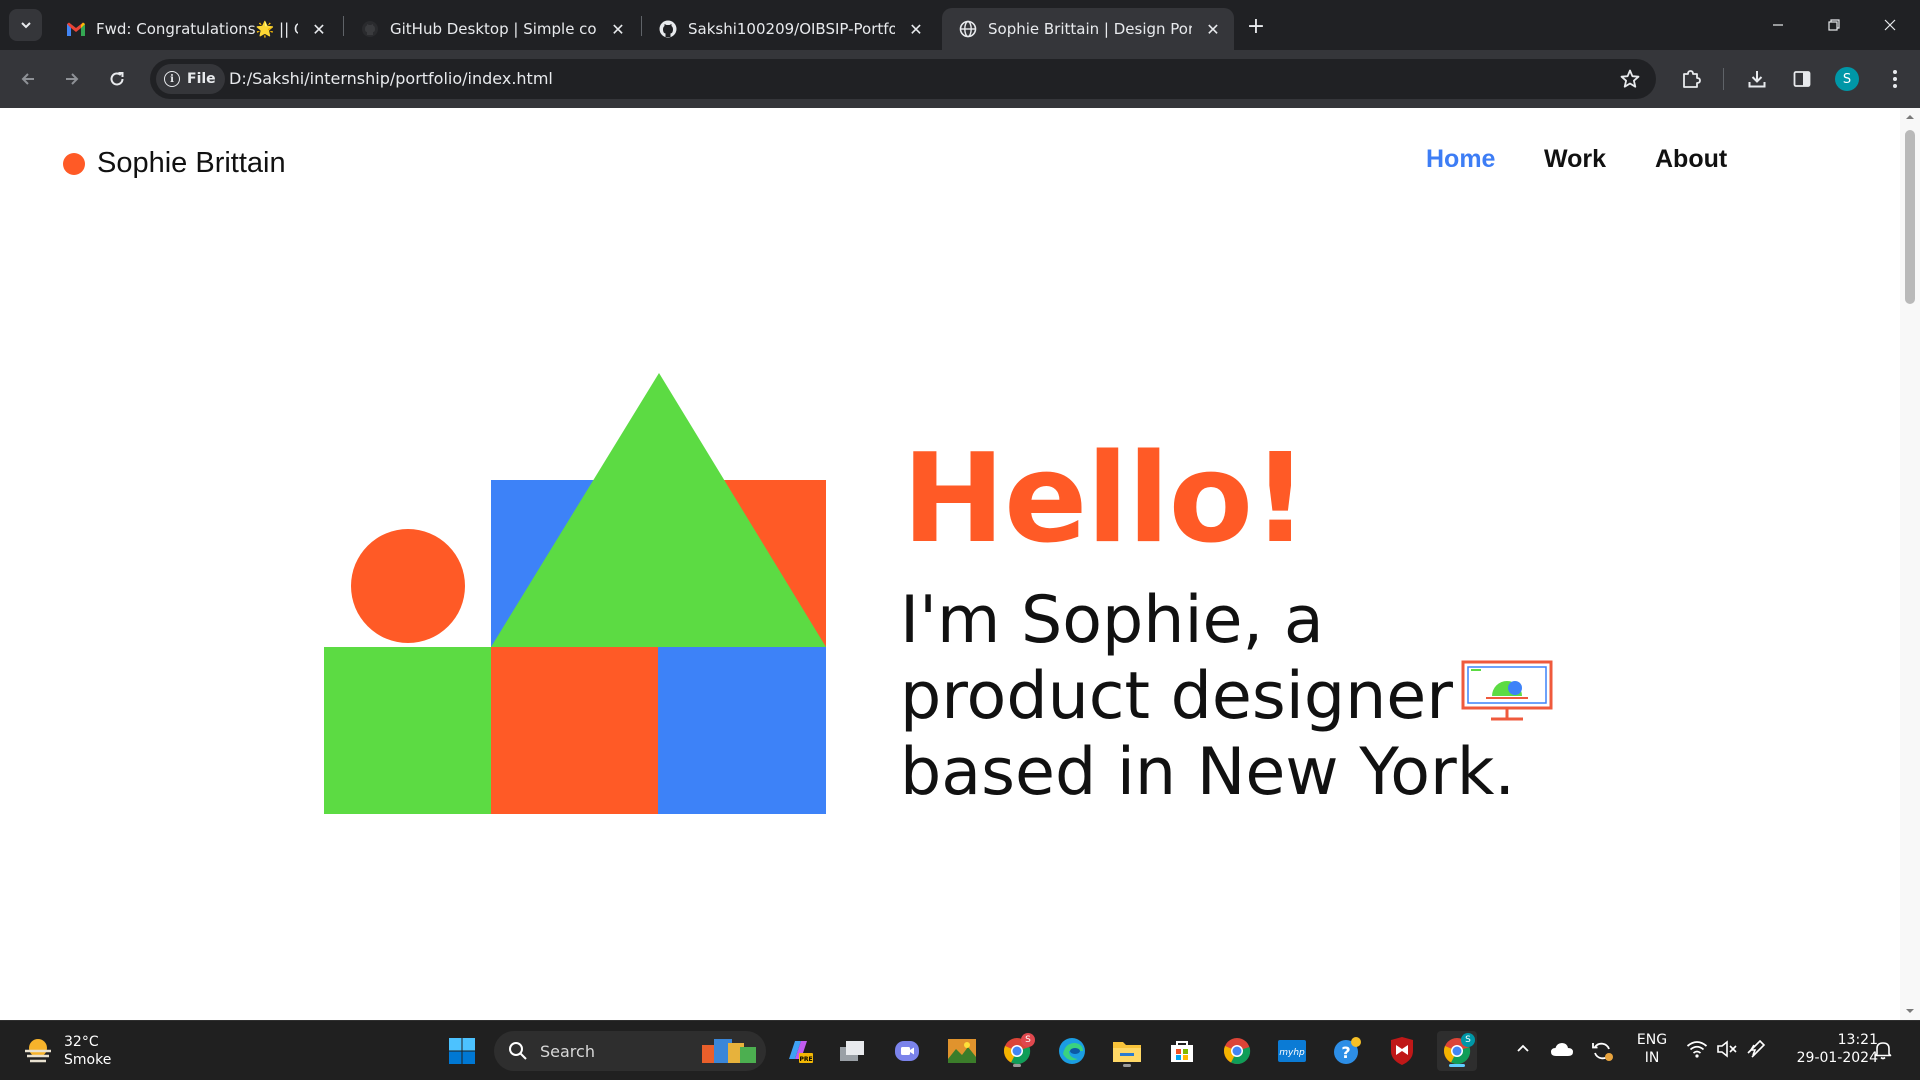 The image size is (1920, 1080). I want to click on nav-about-link: About, so click(1691, 159).